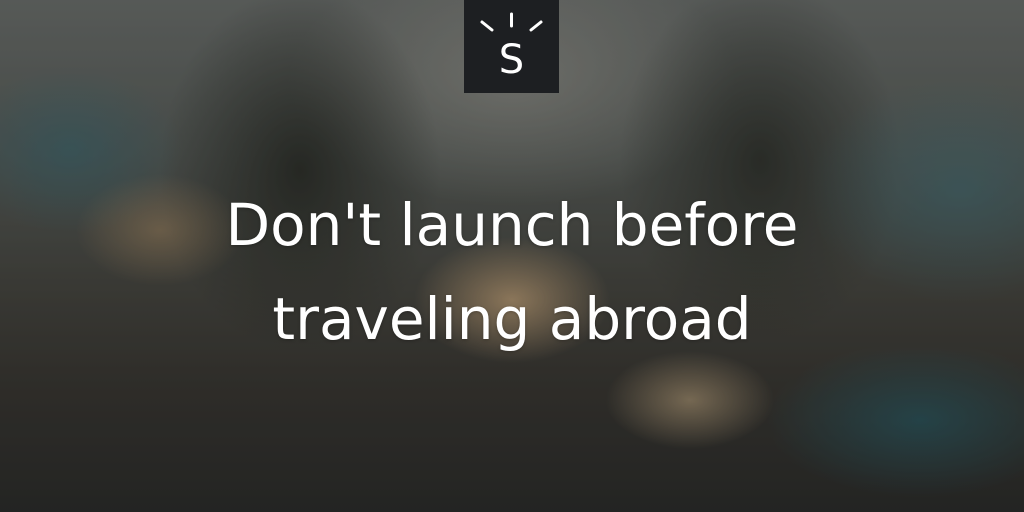 This screenshot has height=512, width=1024. Describe the element at coordinates (511, 60) in the screenshot. I see `logo-letter: S` at that location.